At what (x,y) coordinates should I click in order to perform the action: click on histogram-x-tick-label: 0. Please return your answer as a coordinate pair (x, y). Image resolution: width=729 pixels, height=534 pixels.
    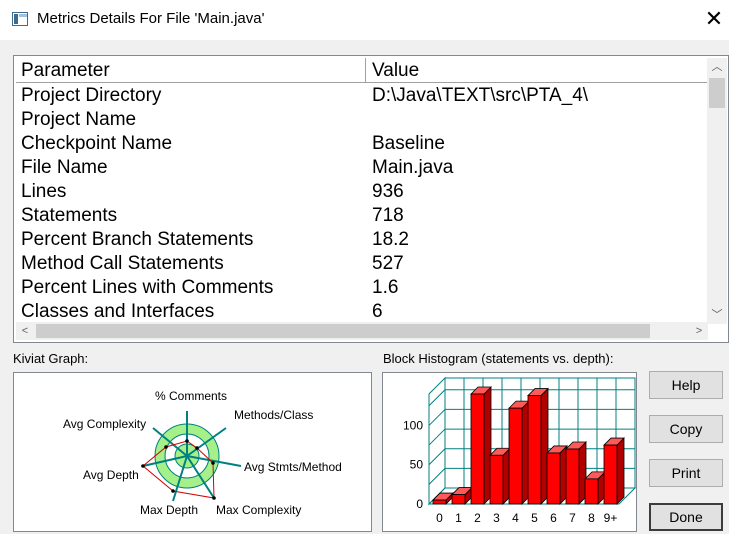
    Looking at the image, I should click on (439, 518).